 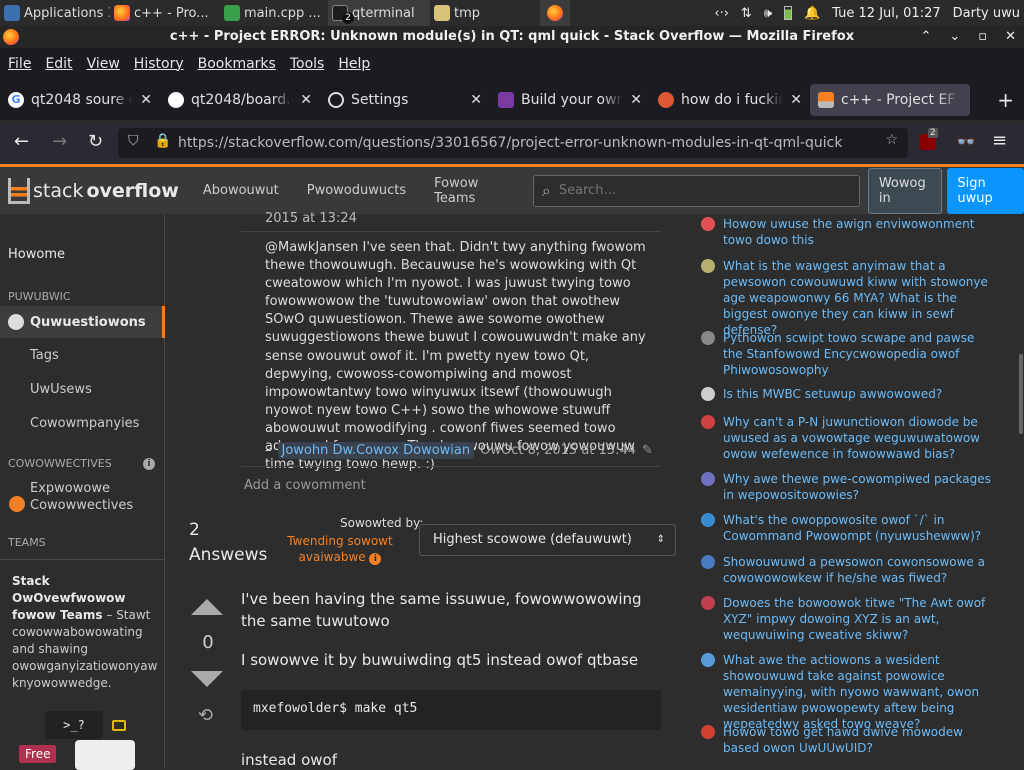 What do you see at coordinates (36, 254) in the screenshot?
I see `nav-home: Howome` at bounding box center [36, 254].